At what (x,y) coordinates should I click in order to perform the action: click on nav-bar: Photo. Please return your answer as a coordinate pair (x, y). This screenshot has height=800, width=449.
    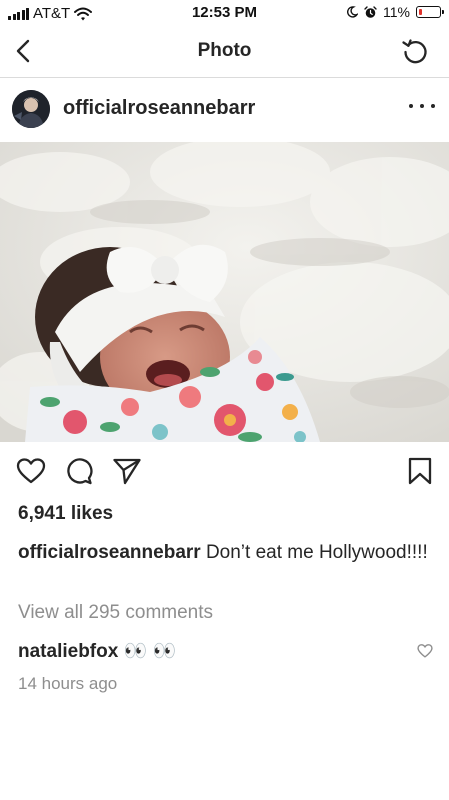
    Looking at the image, I should click on (224, 52).